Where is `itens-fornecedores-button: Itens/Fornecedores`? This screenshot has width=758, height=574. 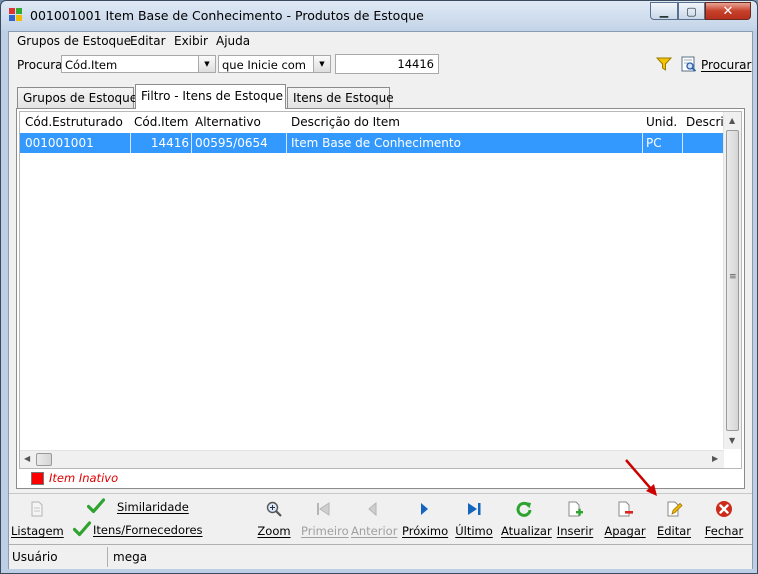
itens-fornecedores-button: Itens/Fornecedores is located at coordinates (148, 530).